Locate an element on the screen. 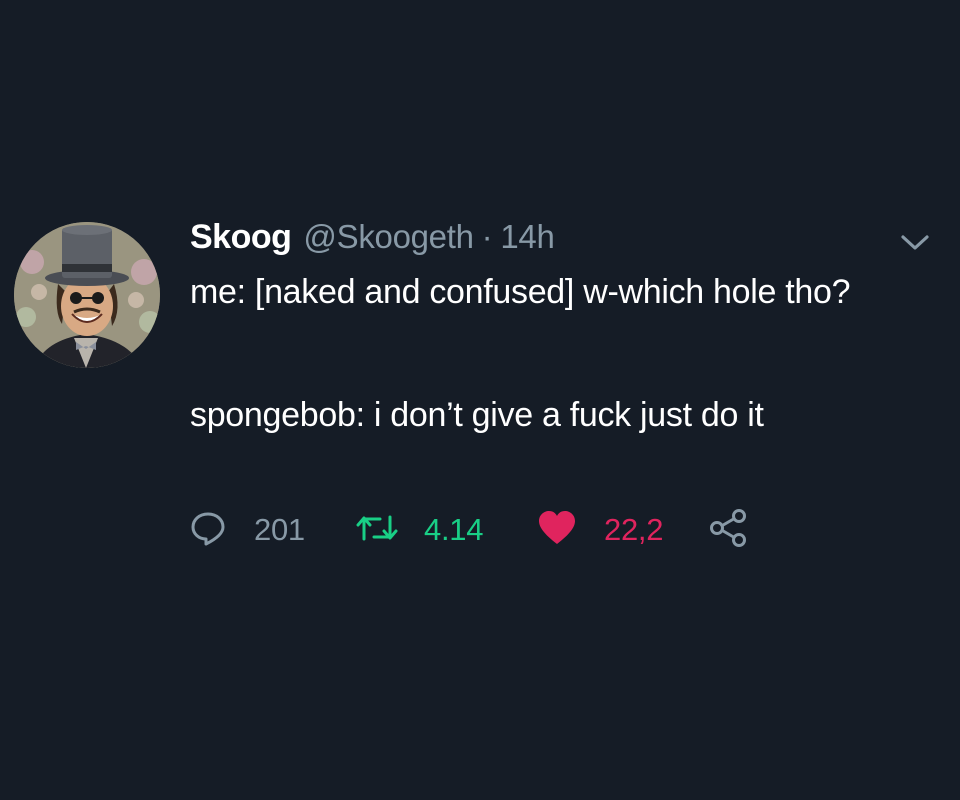 This screenshot has height=800, width=960. share-button is located at coordinates (728, 530).